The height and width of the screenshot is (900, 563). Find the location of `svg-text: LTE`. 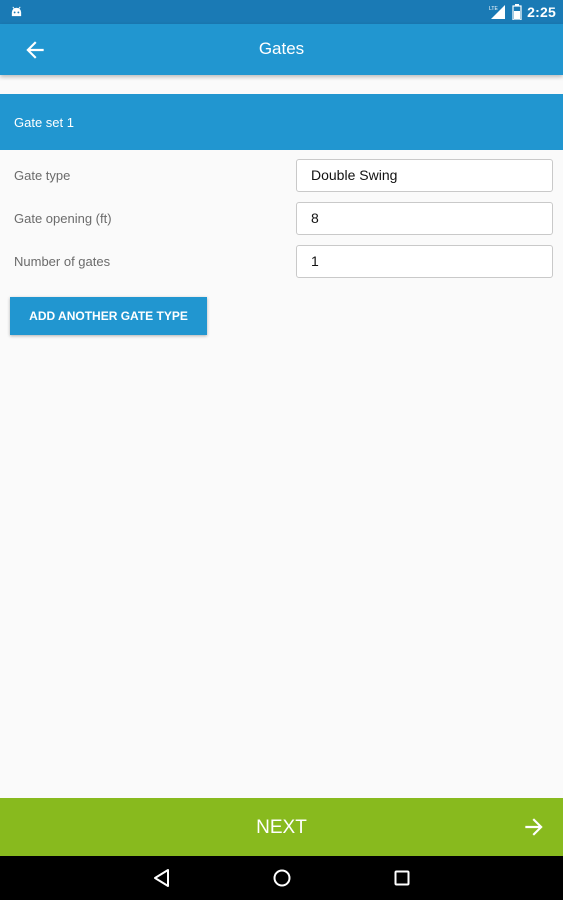

svg-text: LTE is located at coordinates (493, 9).